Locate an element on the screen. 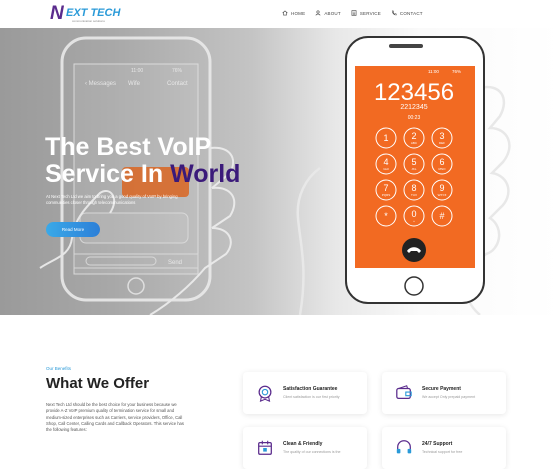 The image size is (560, 469). card-support: 24/7 Support Technical support for free is located at coordinates (444, 448).